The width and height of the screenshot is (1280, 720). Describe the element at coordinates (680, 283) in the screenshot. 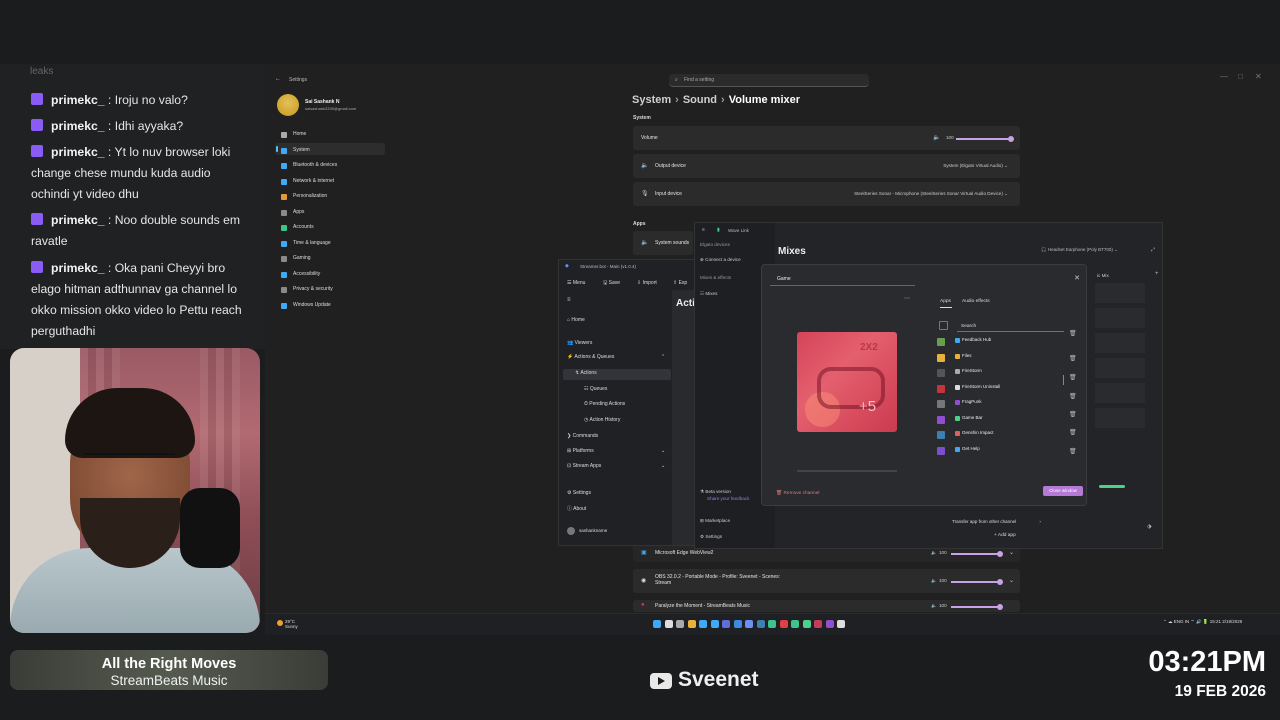

I see `sb-export-button: ⇧ Exp` at that location.